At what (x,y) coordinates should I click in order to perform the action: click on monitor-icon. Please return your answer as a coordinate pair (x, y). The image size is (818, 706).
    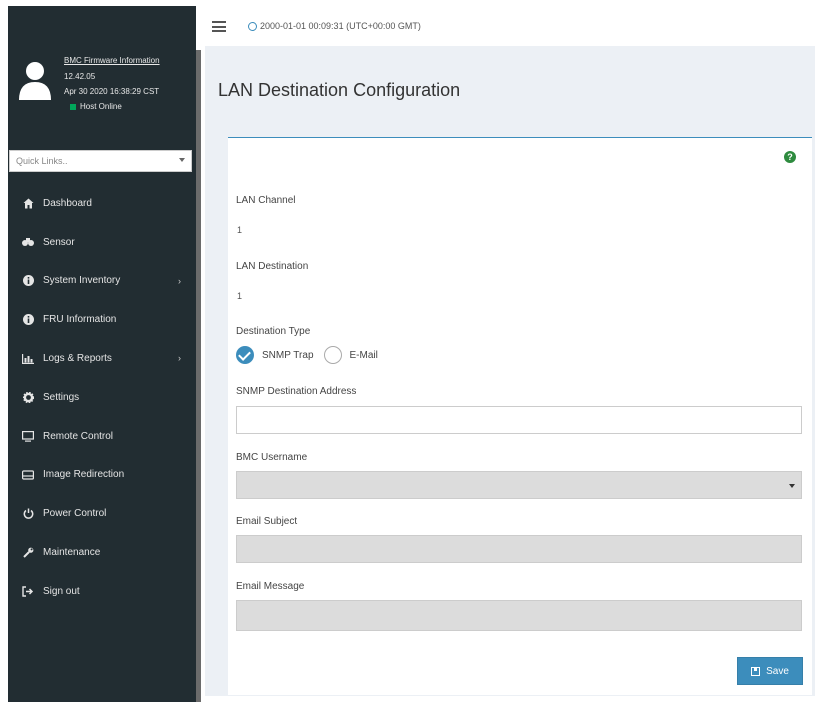
    Looking at the image, I should click on (28, 436).